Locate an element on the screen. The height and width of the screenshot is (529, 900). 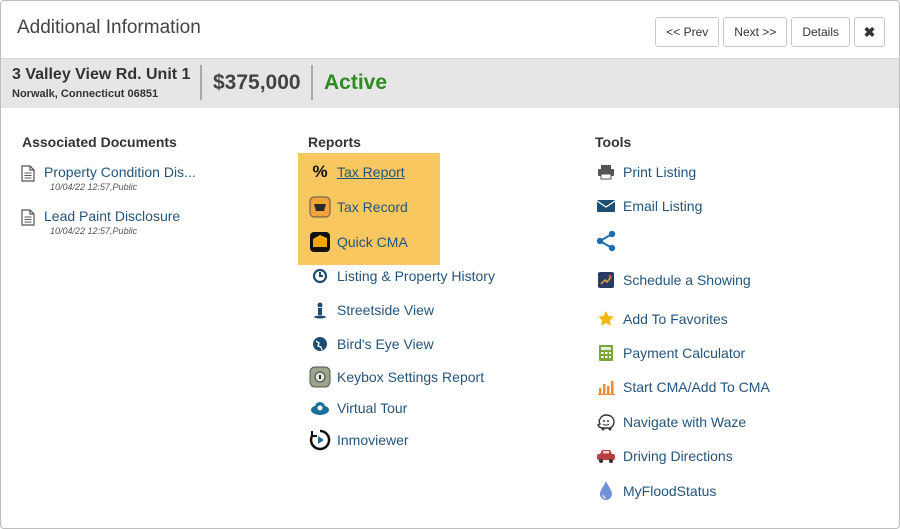
tool-my-flood-status: MyFloodStatus is located at coordinates (655, 491).